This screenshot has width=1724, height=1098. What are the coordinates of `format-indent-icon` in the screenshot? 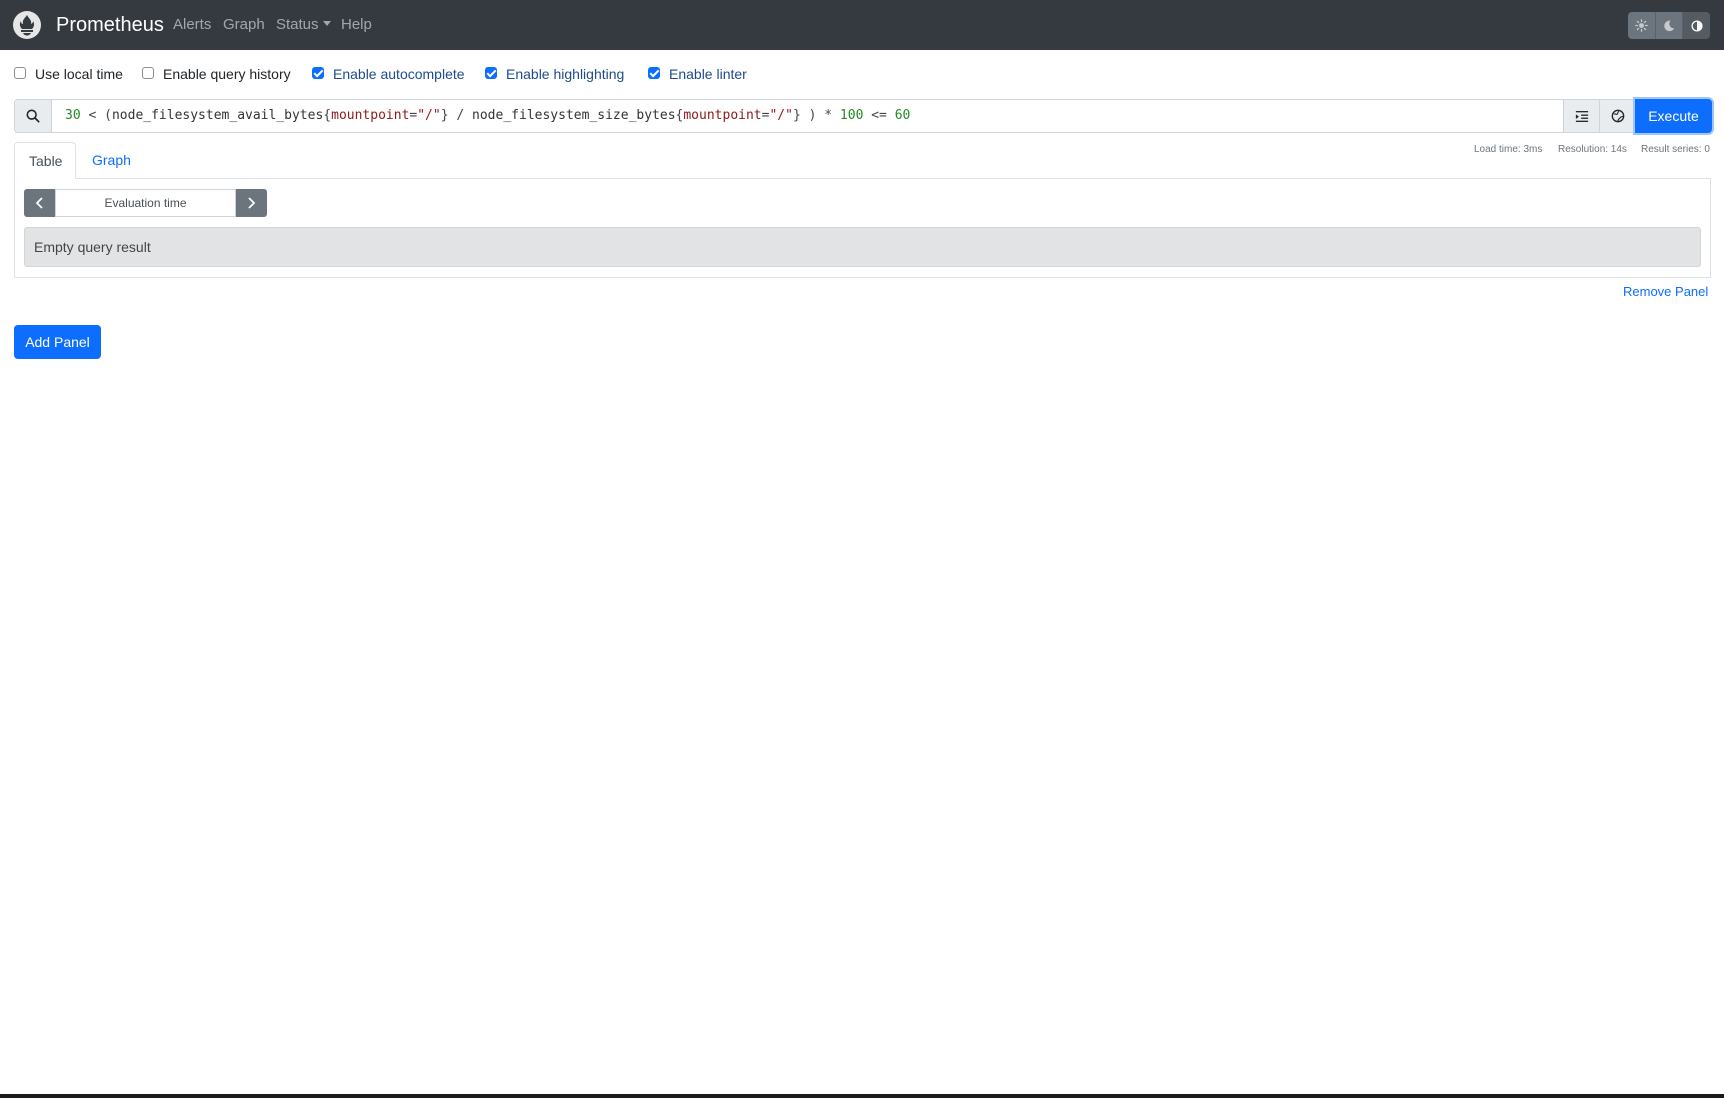 It's located at (1582, 116).